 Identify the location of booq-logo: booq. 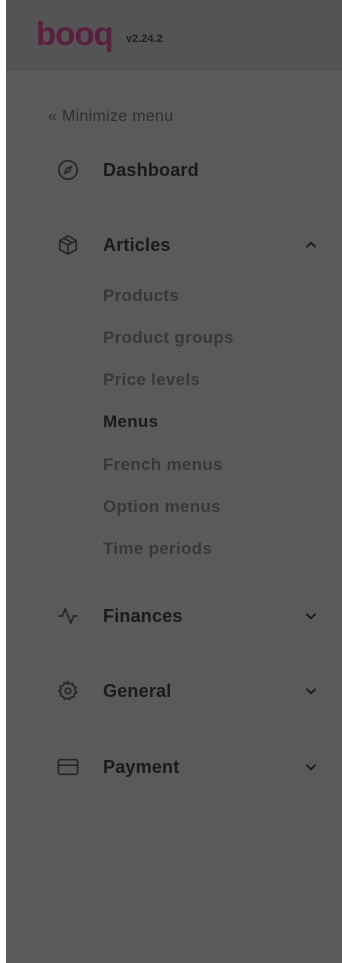
(75, 33).